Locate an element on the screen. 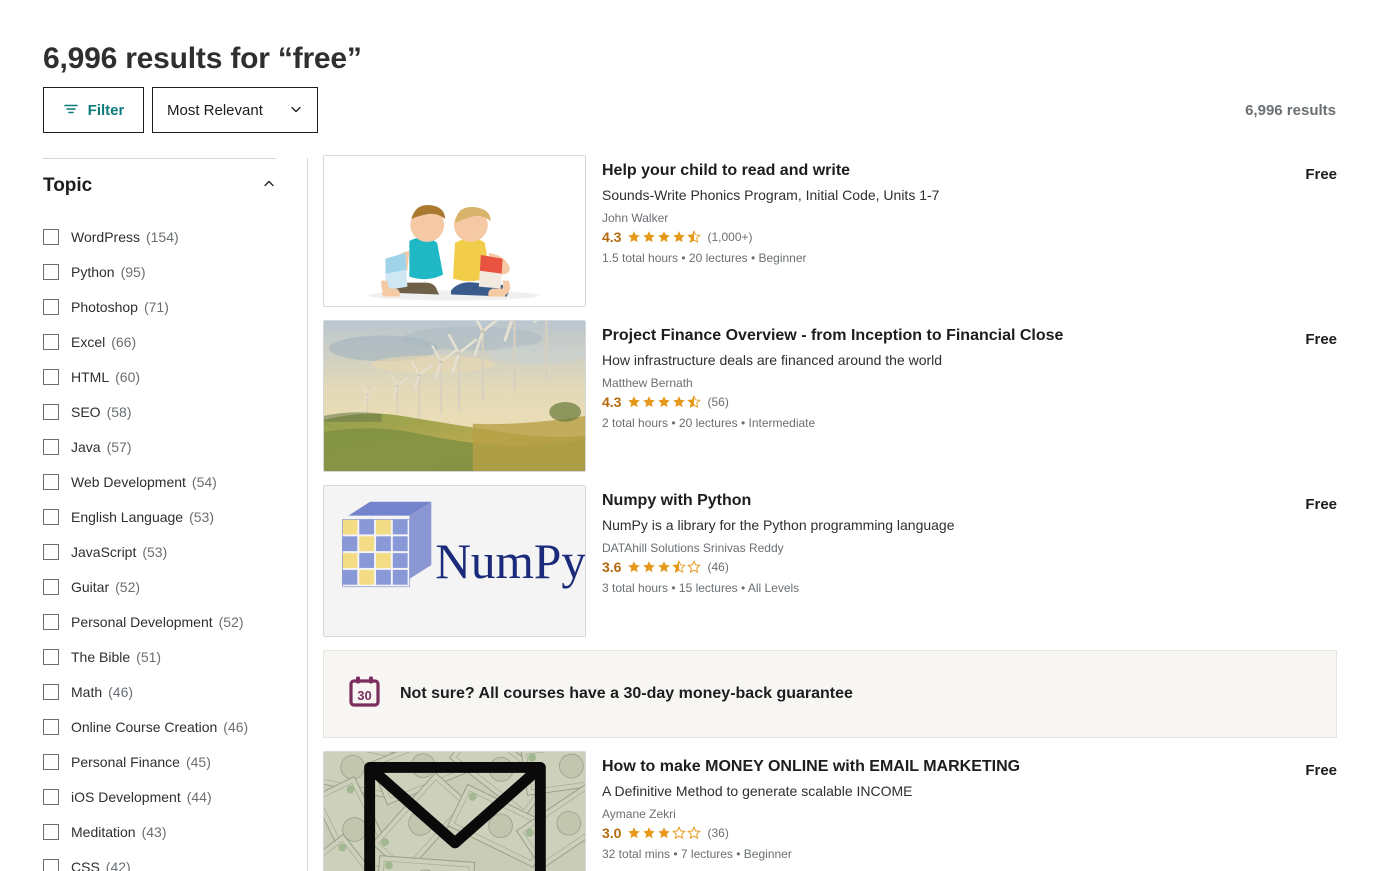 The height and width of the screenshot is (871, 1379). topic-filter-item: English Language (53) is located at coordinates (170, 516).